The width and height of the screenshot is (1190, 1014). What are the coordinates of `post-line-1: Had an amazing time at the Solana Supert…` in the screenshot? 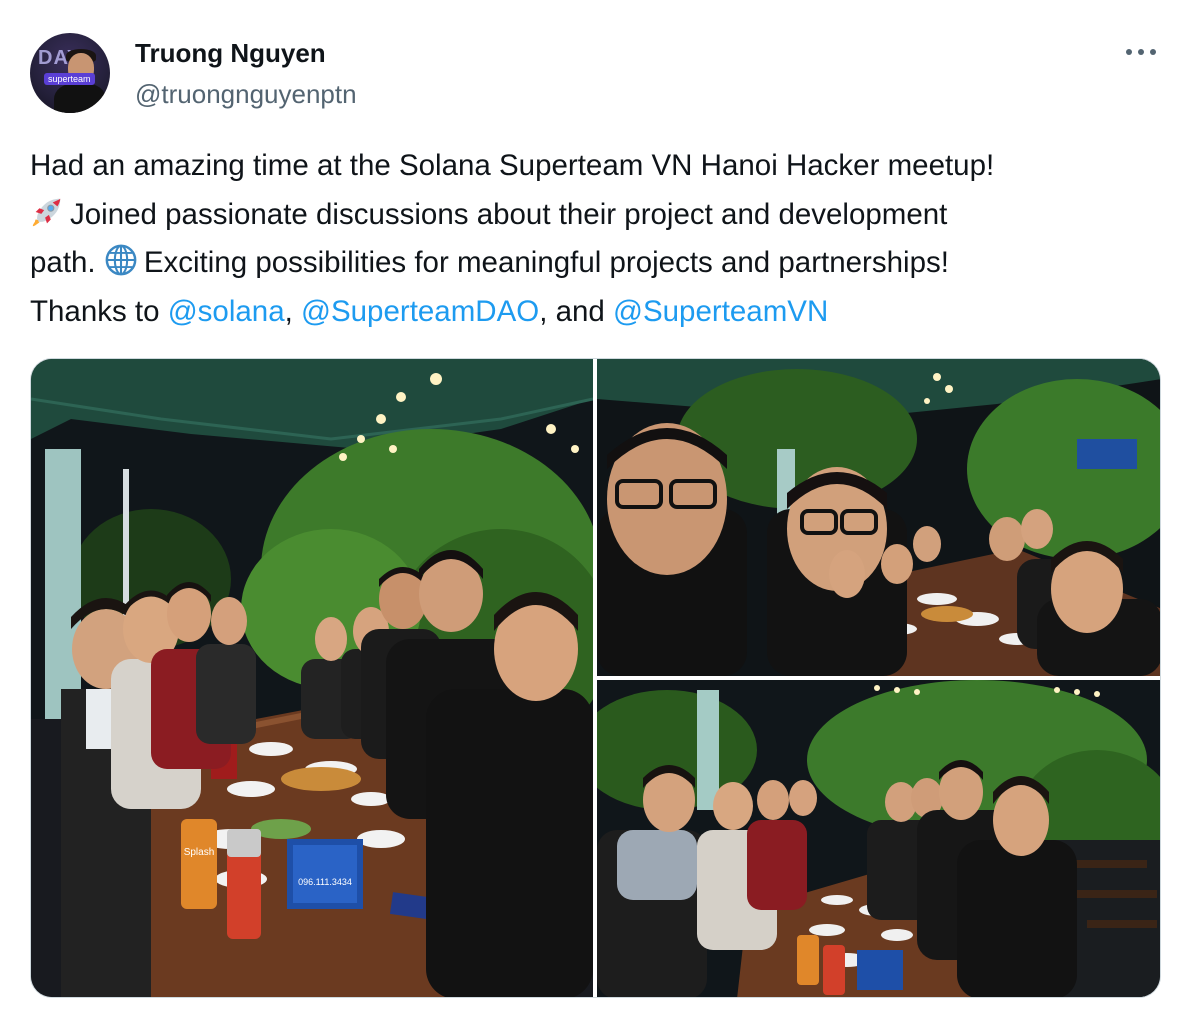 It's located at (512, 165).